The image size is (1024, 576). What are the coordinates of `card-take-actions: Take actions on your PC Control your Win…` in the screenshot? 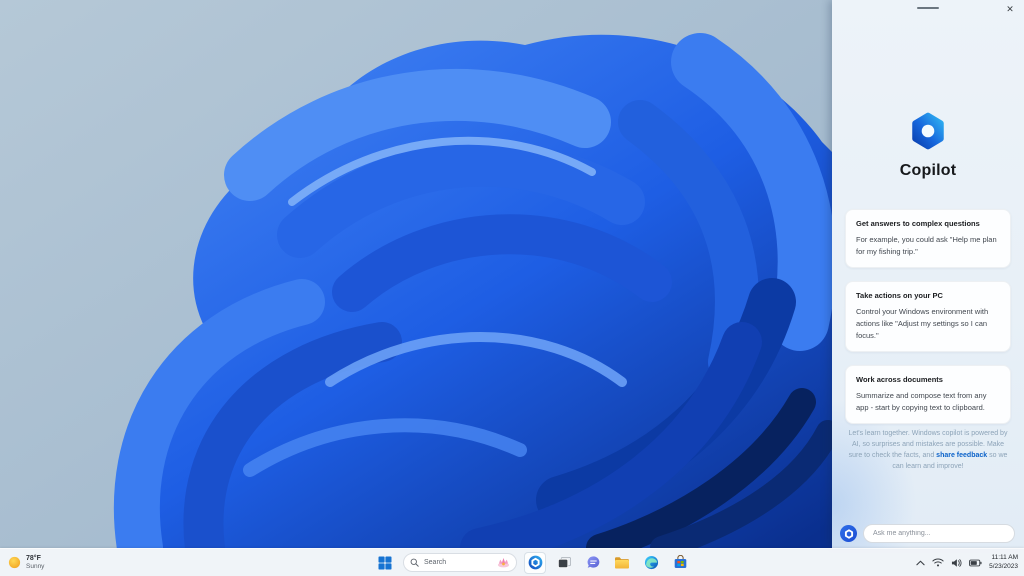 It's located at (928, 317).